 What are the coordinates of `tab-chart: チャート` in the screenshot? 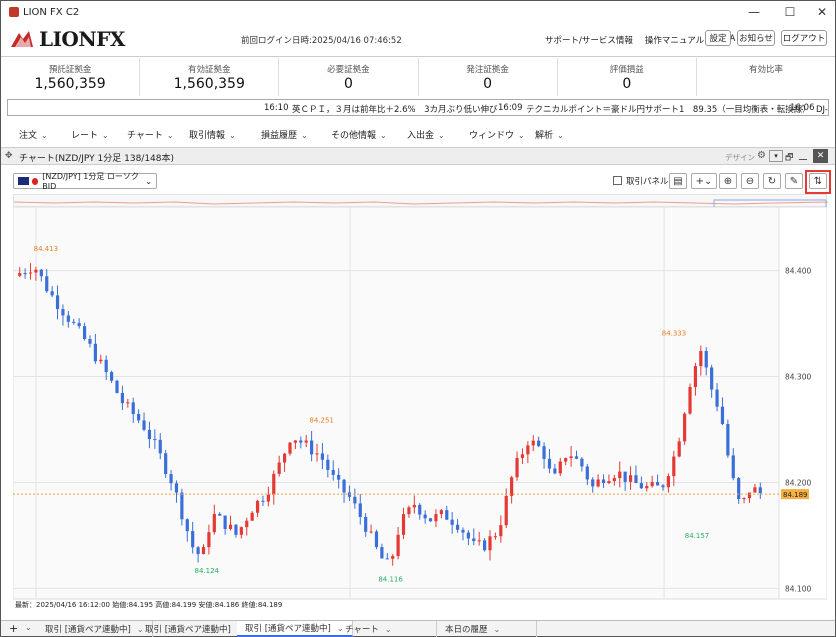 It's located at (387, 629).